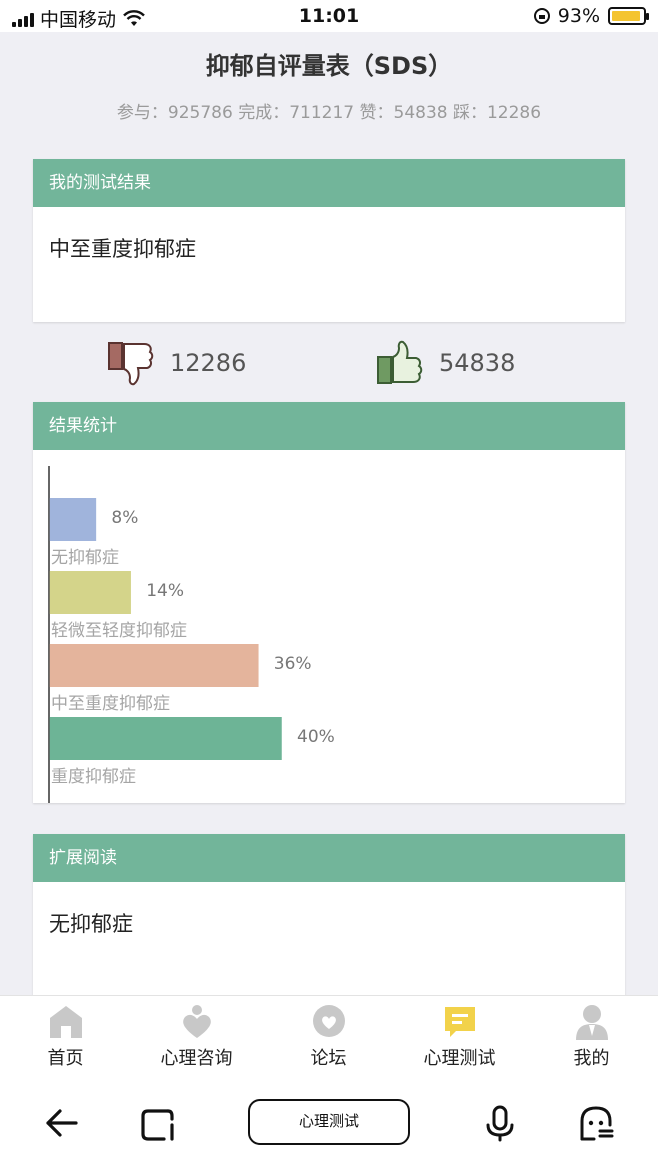 This screenshot has width=658, height=1170. Describe the element at coordinates (329, 240) in the screenshot. I see `result-card: 我的测试结果 中至重度抑郁症` at that location.